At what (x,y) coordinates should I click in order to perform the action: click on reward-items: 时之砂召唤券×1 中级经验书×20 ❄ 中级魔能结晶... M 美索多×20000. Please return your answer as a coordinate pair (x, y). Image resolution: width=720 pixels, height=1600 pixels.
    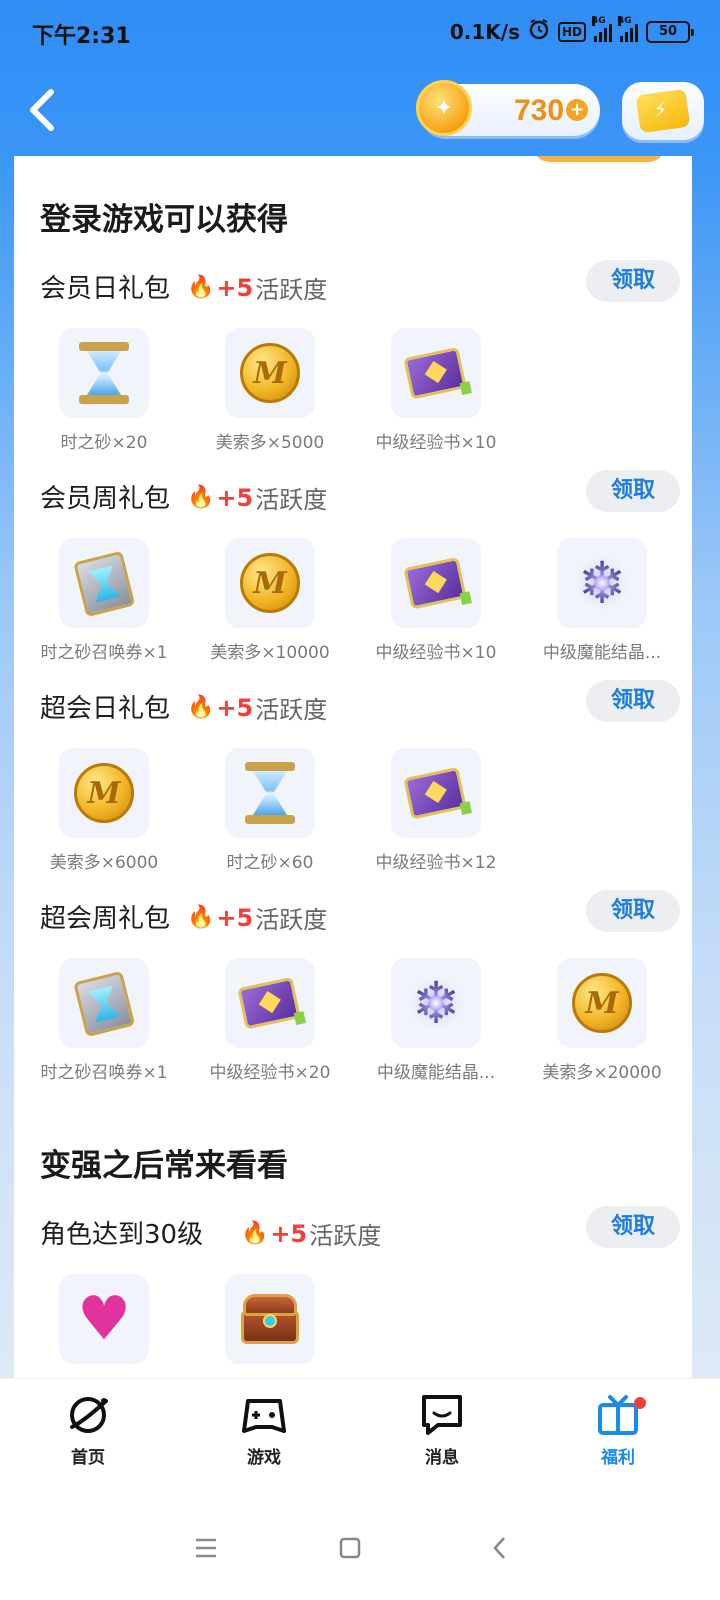
    Looking at the image, I should click on (353, 1025).